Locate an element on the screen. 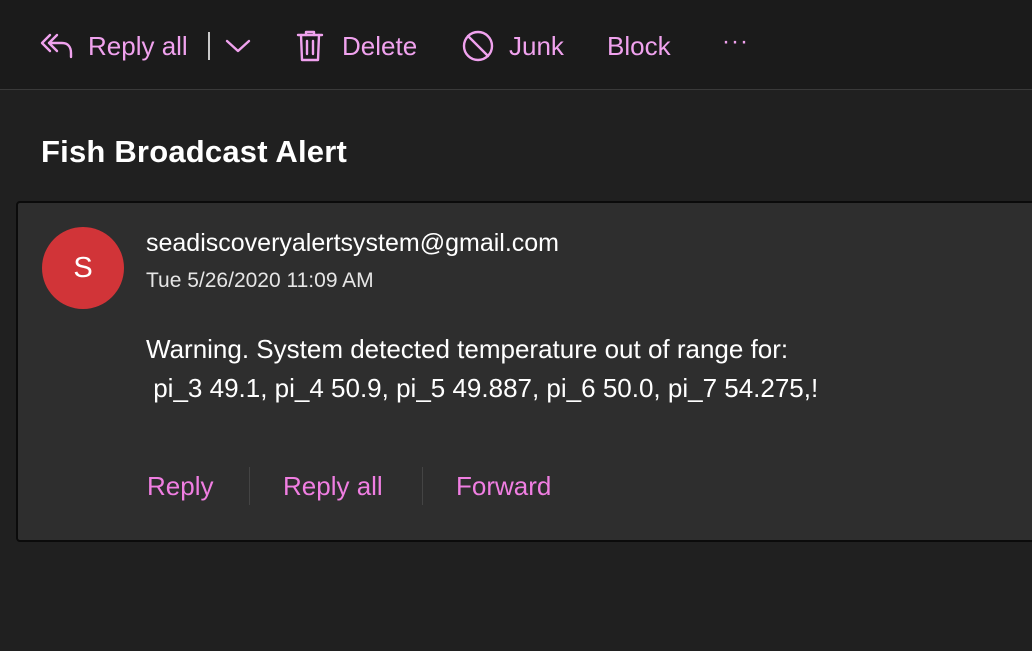 The image size is (1032, 651). reply-options-dropdown is located at coordinates (238, 46).